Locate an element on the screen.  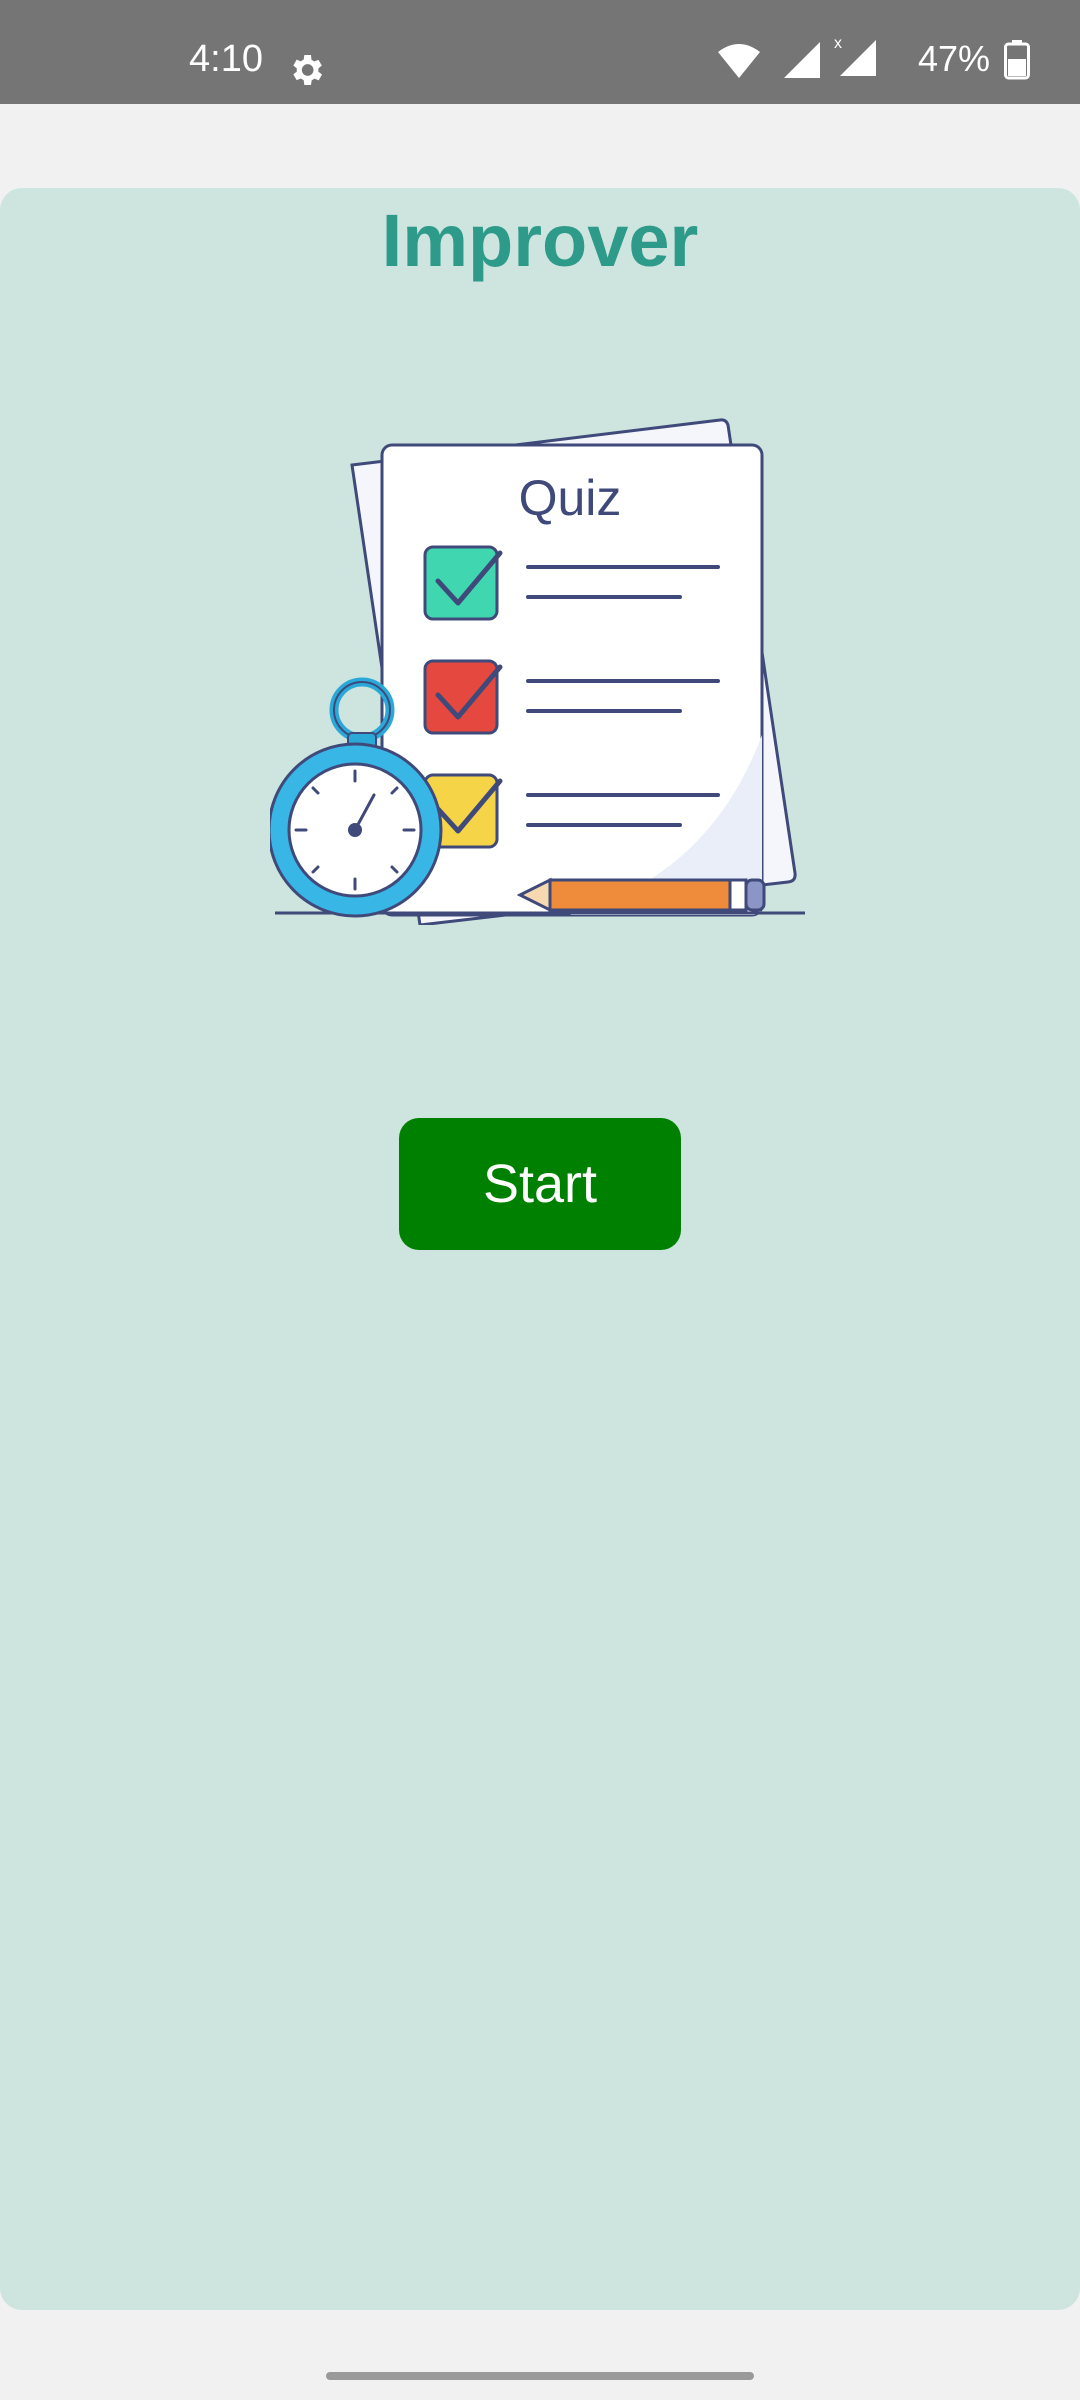
status-time: 4:10 is located at coordinates (226, 59).